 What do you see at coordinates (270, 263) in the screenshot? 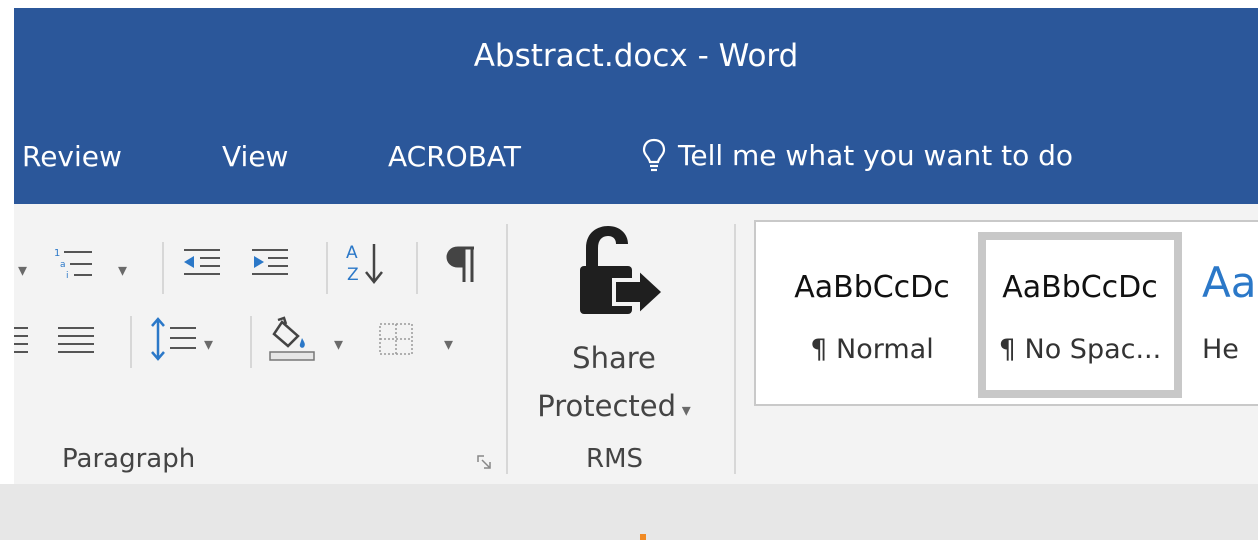
I see `increase-indent-icon` at bounding box center [270, 263].